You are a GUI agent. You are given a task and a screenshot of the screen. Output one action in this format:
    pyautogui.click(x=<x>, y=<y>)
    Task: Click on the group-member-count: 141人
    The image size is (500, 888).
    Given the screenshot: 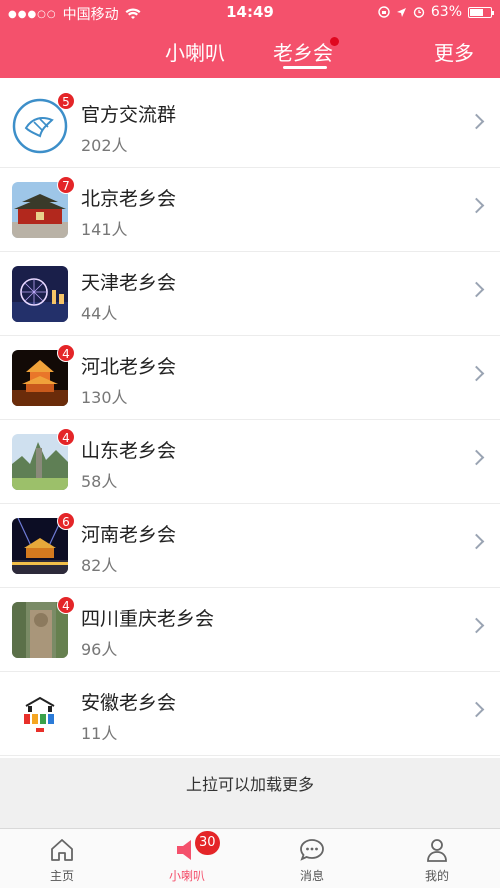 What is the action you would take?
    pyautogui.click(x=104, y=229)
    